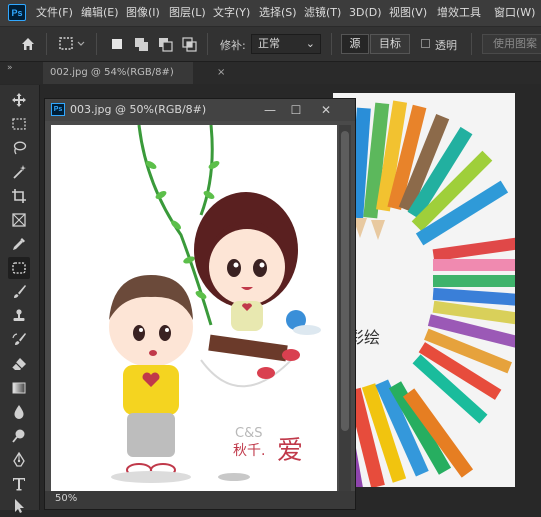  Describe the element at coordinates (141, 44) in the screenshot. I see `add-selection-icon` at that location.